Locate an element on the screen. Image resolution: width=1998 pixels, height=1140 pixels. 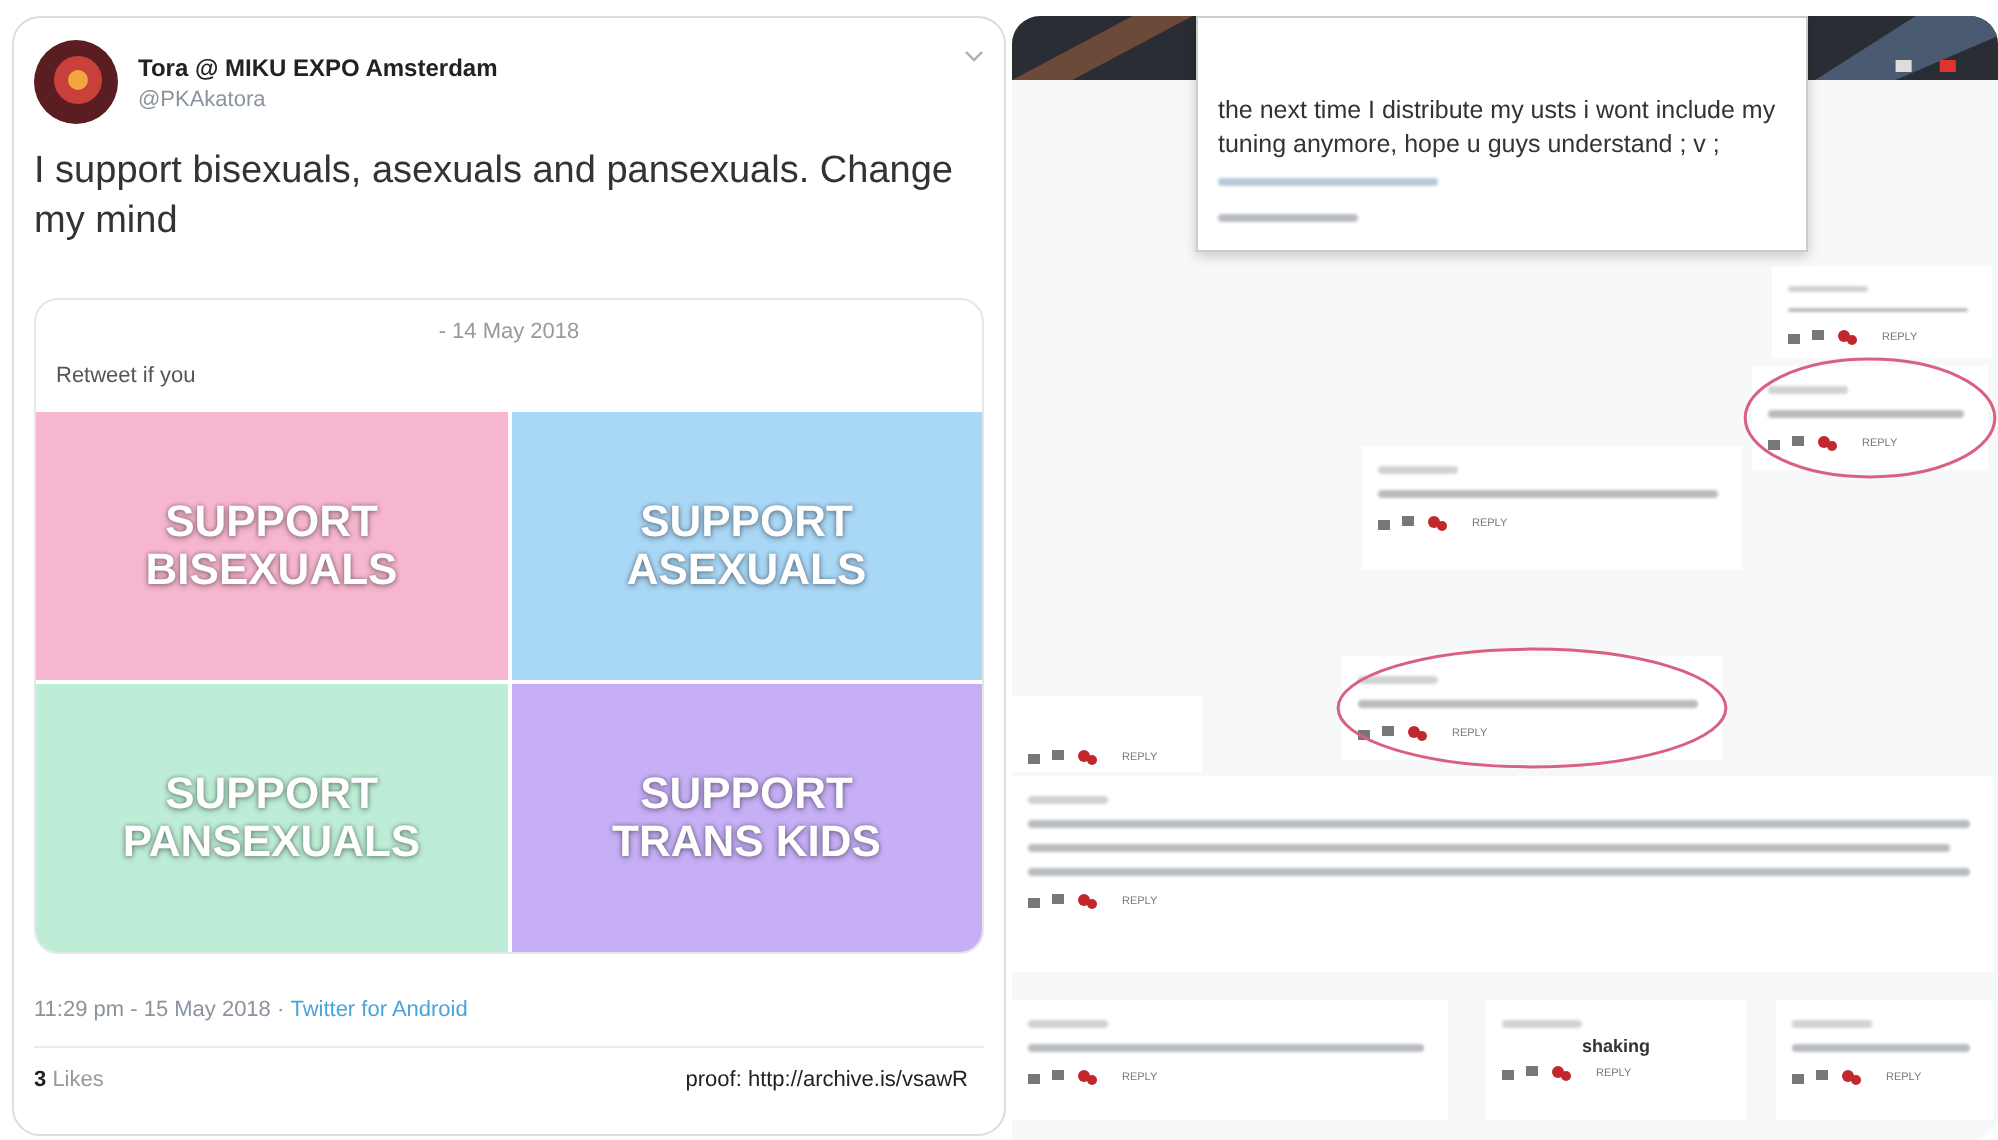
tile-label: SUPPORT ASEXUALS is located at coordinates (746, 546).